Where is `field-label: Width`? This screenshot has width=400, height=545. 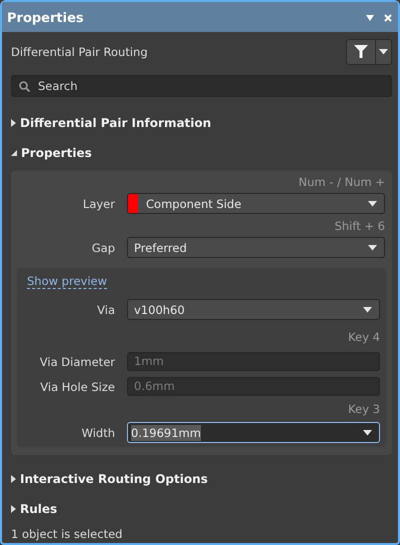
field-label: Width is located at coordinates (97, 433).